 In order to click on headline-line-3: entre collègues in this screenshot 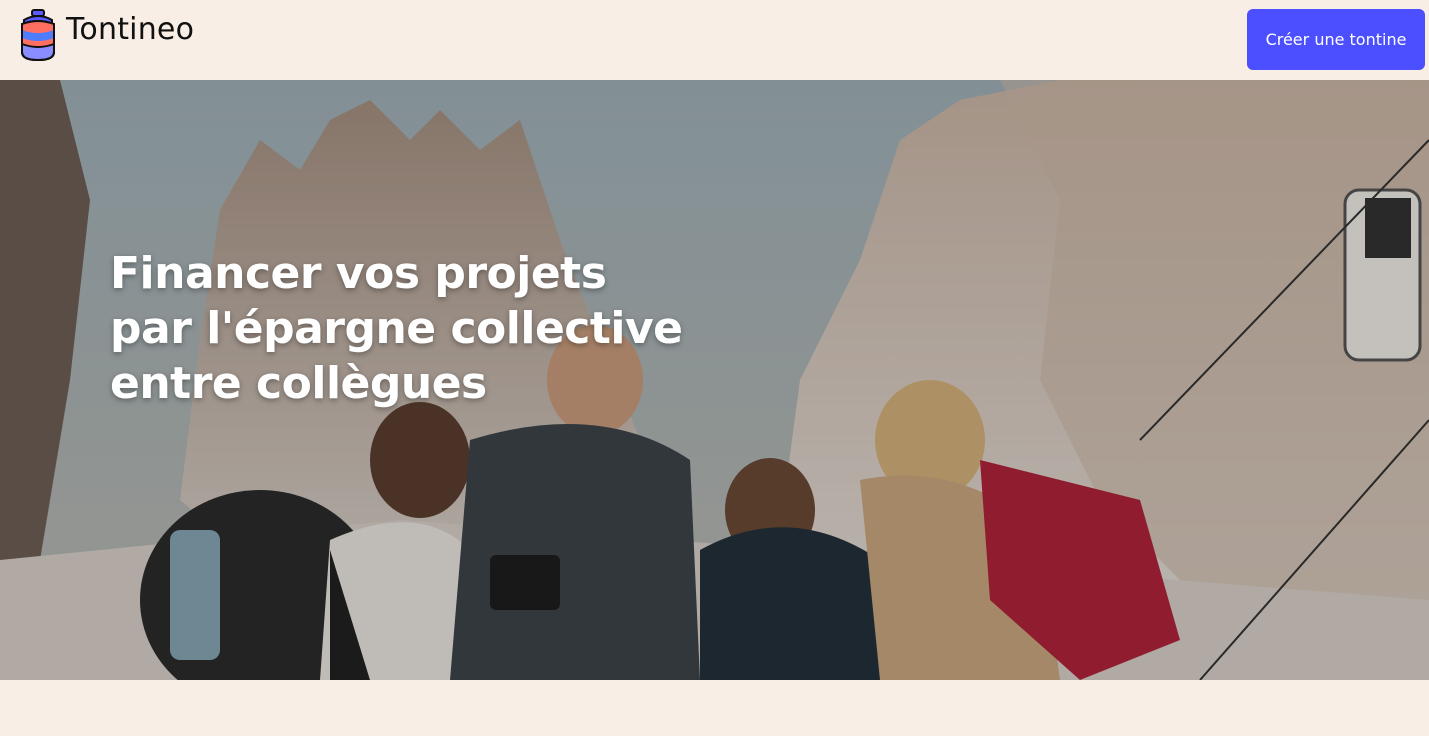, I will do `click(298, 383)`.